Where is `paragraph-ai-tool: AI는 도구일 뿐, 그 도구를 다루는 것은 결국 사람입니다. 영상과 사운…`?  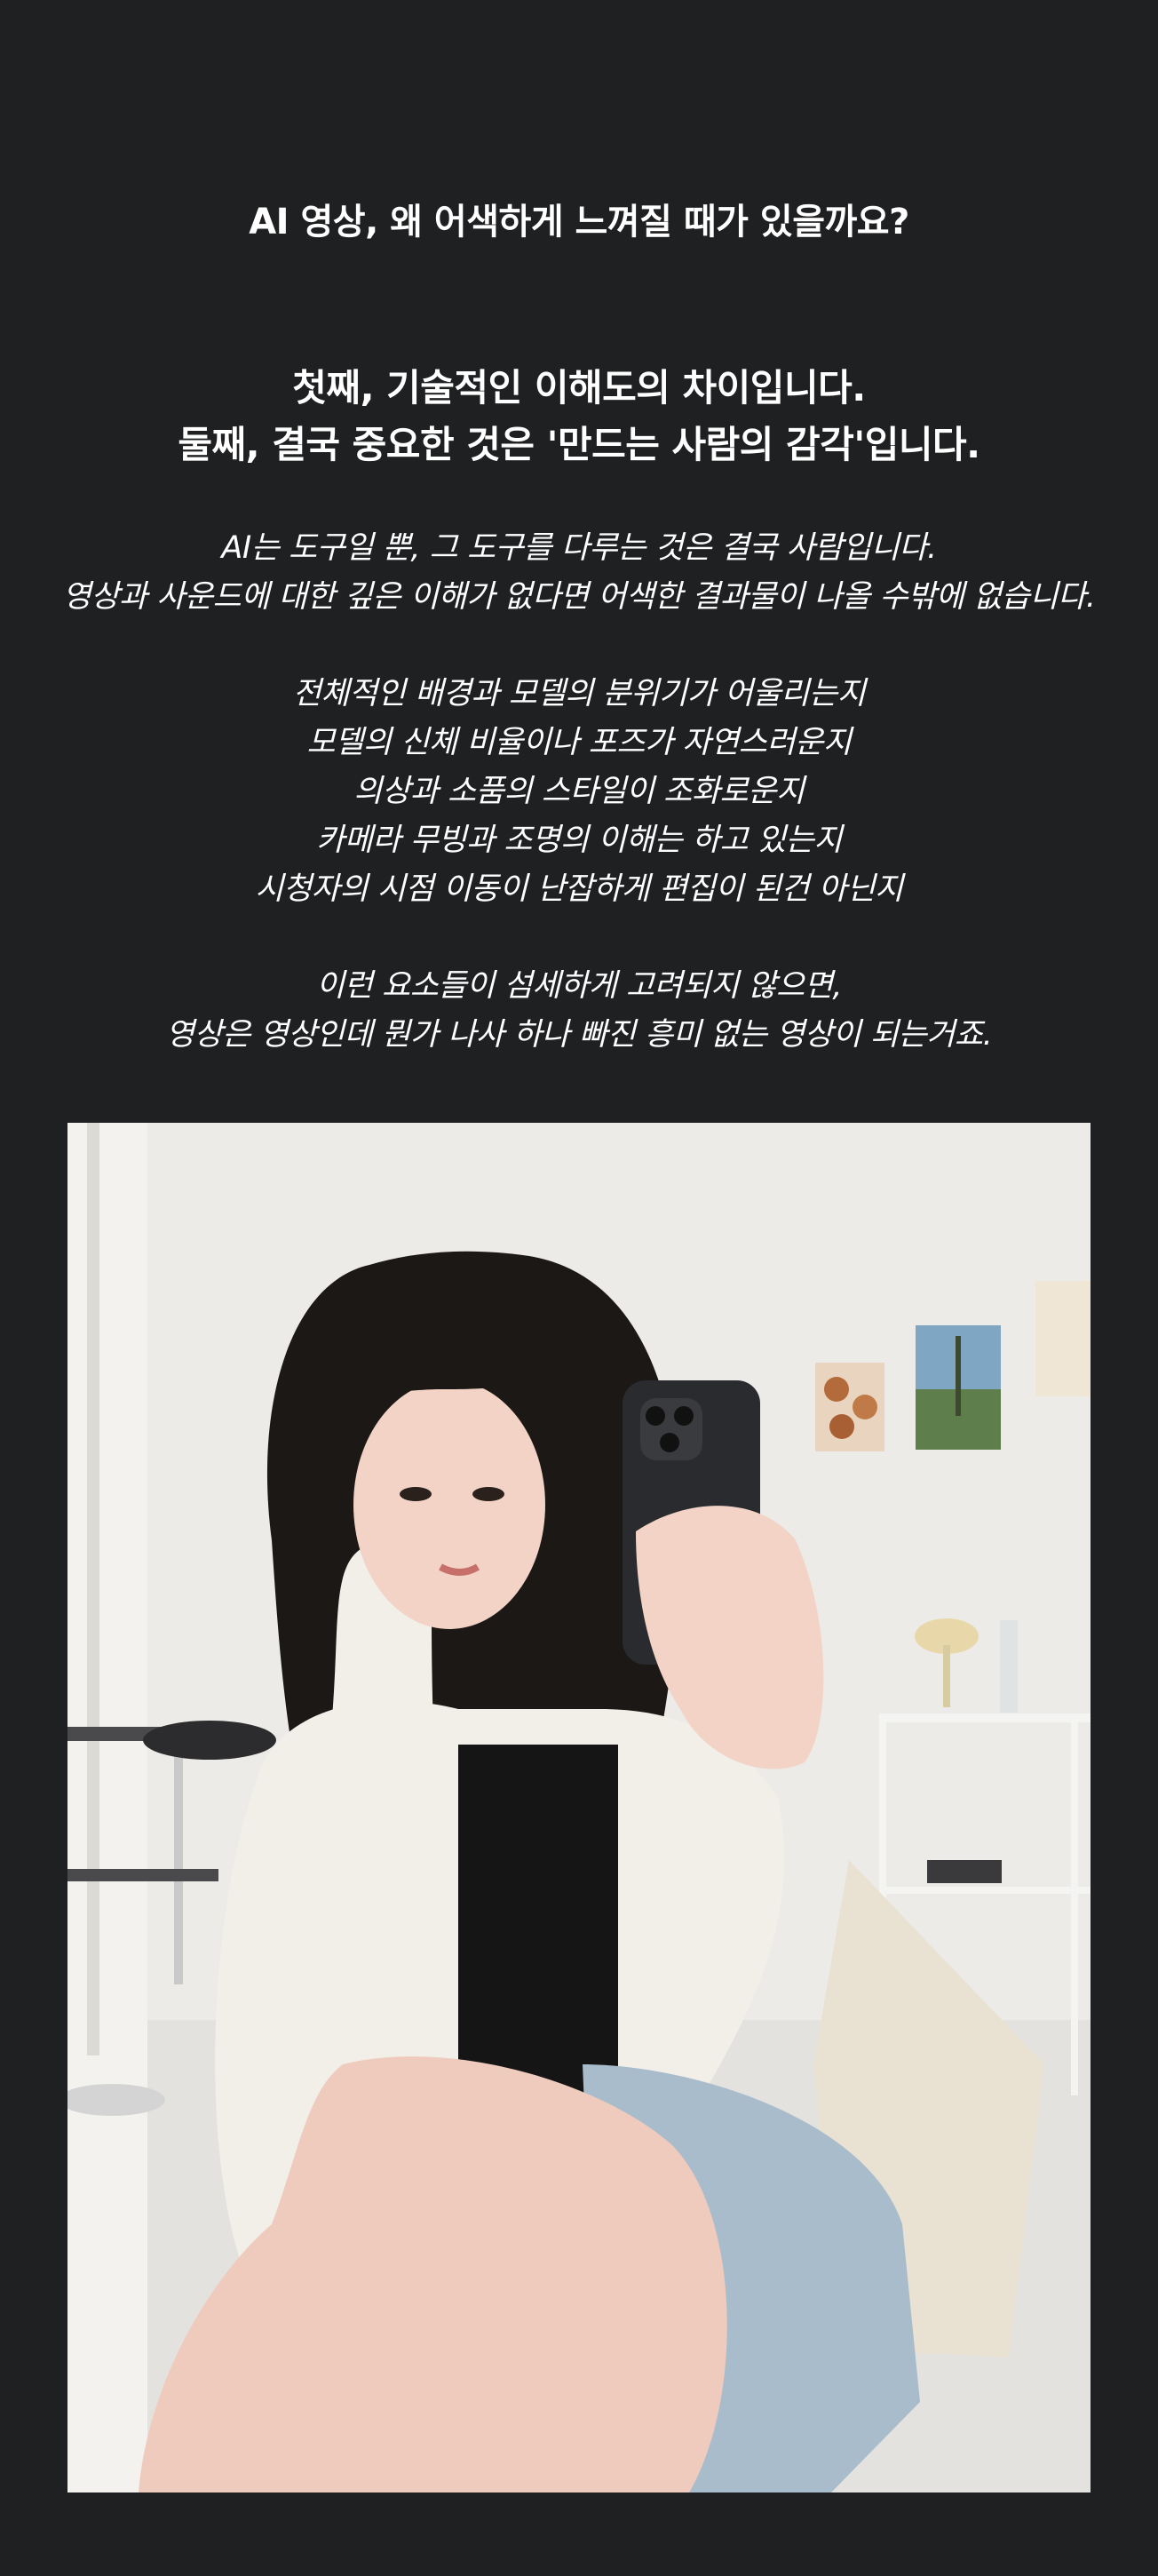
paragraph-ai-tool: AI는 도구일 뿐, 그 도구를 다루는 것은 결국 사람입니다. 영상과 사운… is located at coordinates (579, 573).